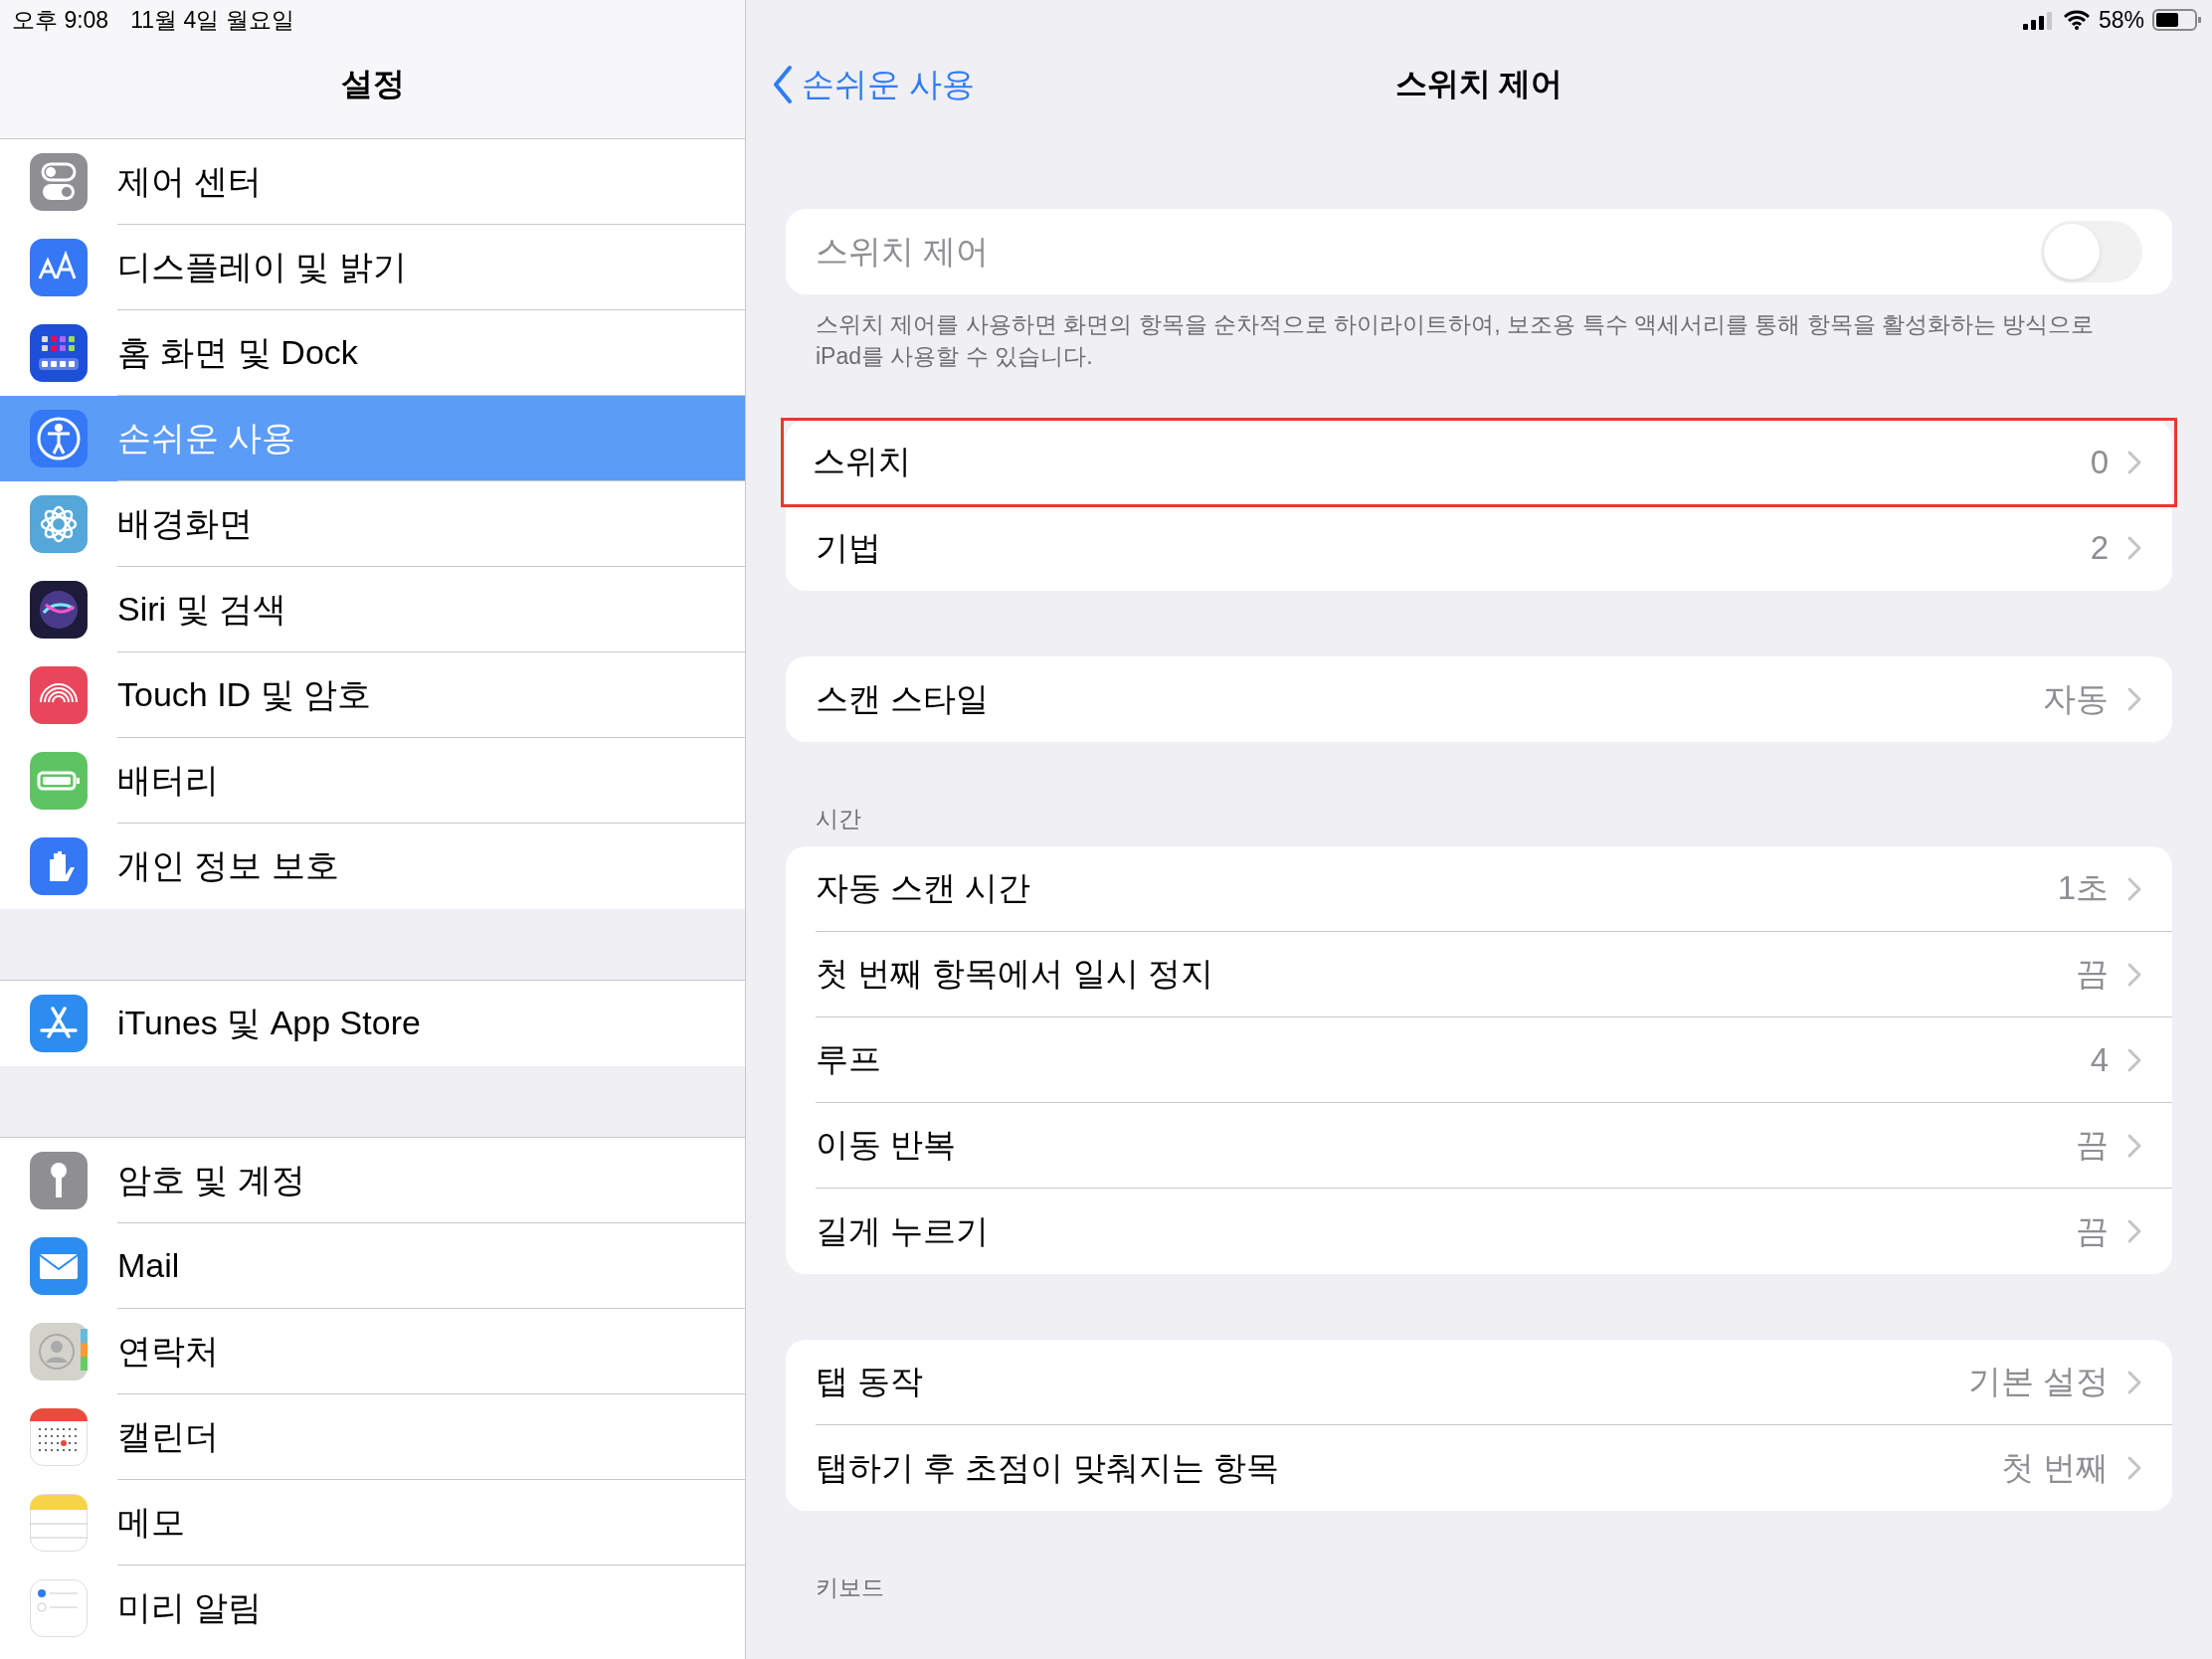  I want to click on settings-row: 탭하기 후 초점이 맞춰지는 항목 첫 번째, so click(1479, 1468).